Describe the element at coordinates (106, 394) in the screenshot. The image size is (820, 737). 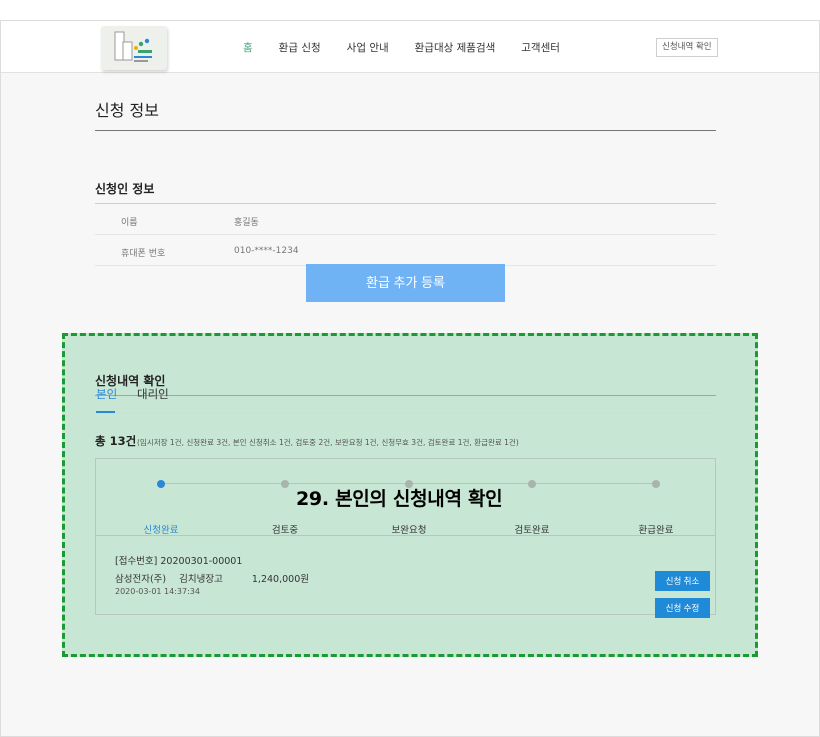
I see `tab-self: 본인` at that location.